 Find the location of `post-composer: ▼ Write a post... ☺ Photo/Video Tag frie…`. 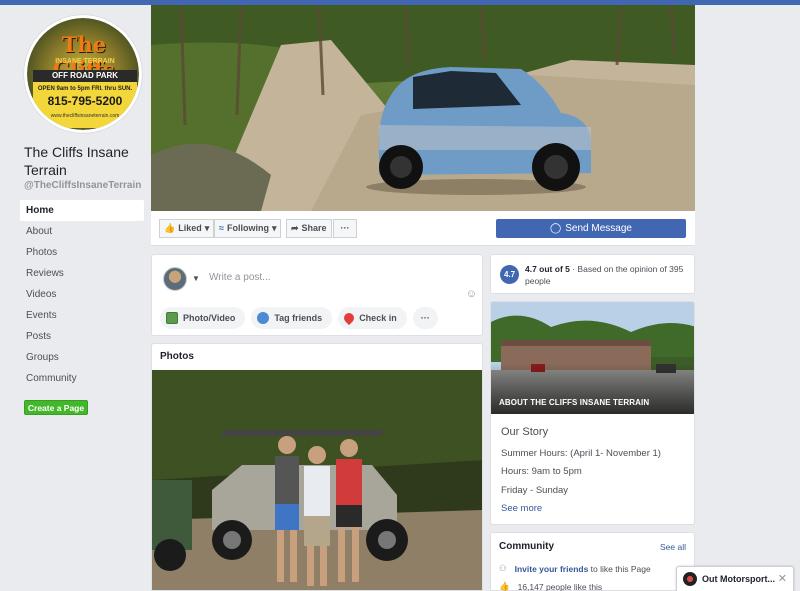

post-composer: ▼ Write a post... ☺ Photo/Video Tag frie… is located at coordinates (317, 295).